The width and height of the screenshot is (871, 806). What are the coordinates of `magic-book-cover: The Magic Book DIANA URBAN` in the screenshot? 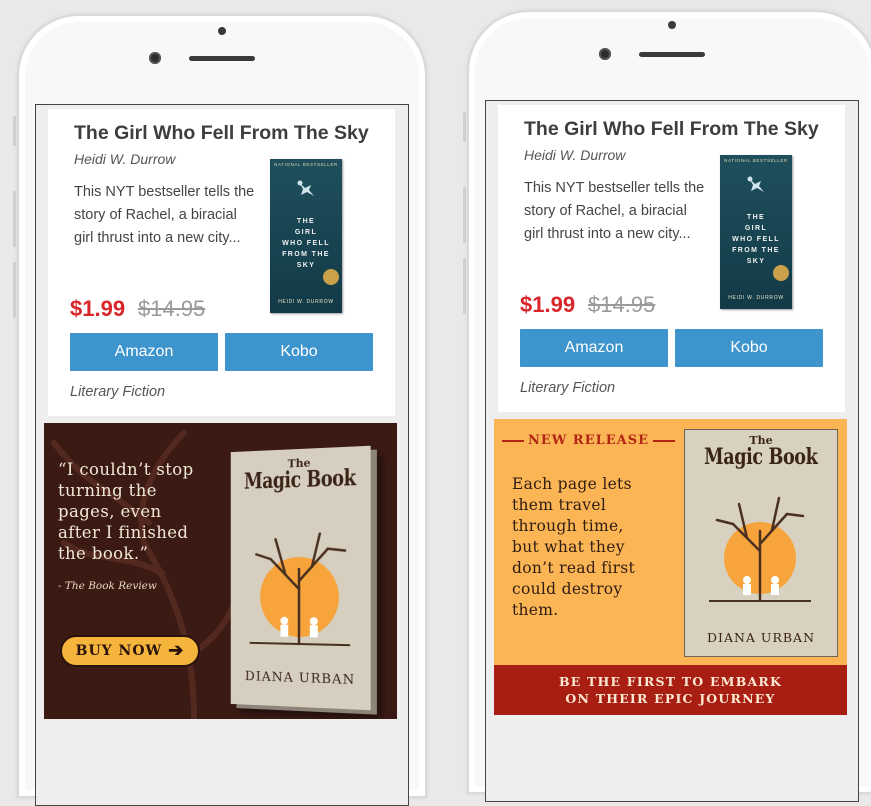 It's located at (761, 543).